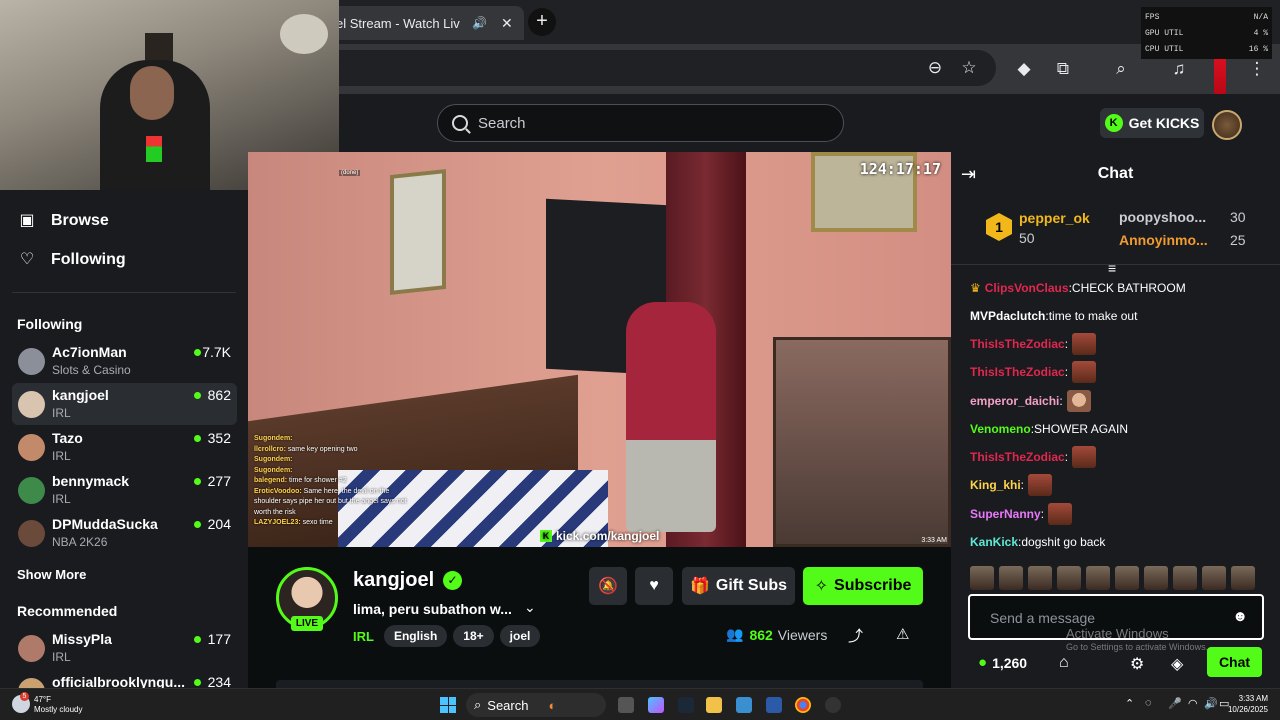 This screenshot has height=720, width=1280. What do you see at coordinates (1000, 429) in the screenshot?
I see `chat-username: Venomeno` at bounding box center [1000, 429].